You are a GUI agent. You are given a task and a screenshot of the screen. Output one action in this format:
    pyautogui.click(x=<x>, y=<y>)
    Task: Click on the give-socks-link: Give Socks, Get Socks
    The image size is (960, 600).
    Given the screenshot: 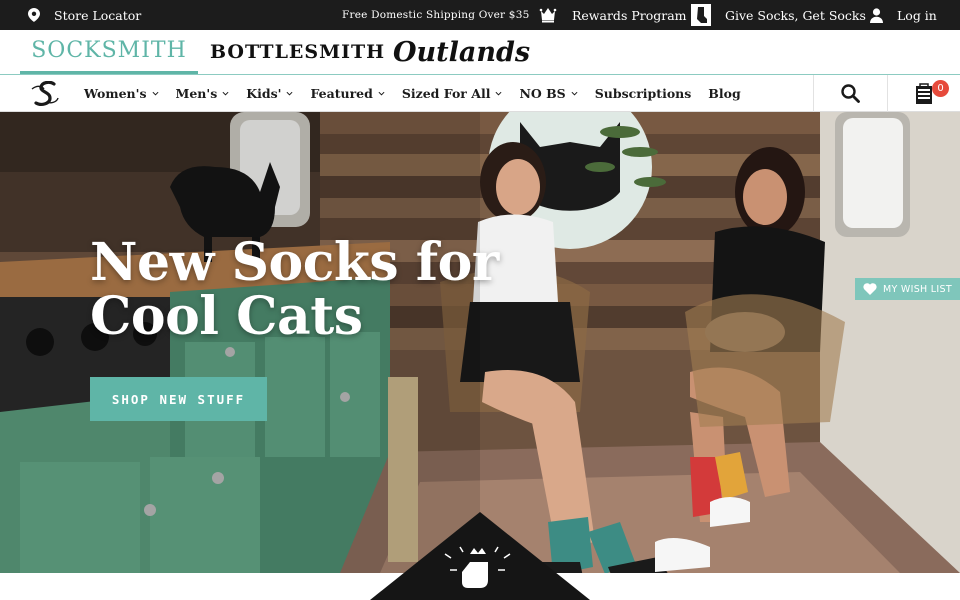 What is the action you would take?
    pyautogui.click(x=778, y=15)
    